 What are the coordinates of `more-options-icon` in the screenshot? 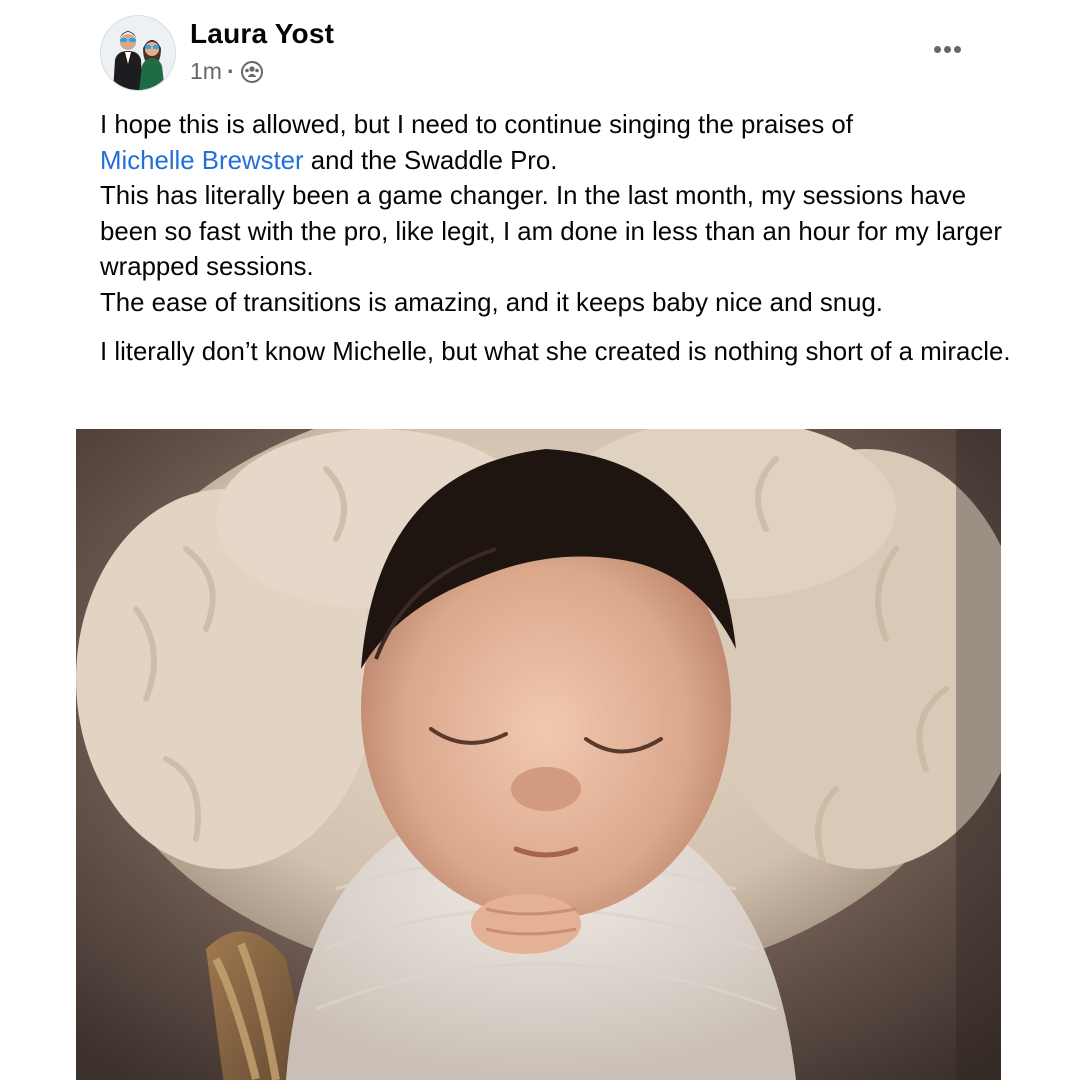 It's located at (947, 49).